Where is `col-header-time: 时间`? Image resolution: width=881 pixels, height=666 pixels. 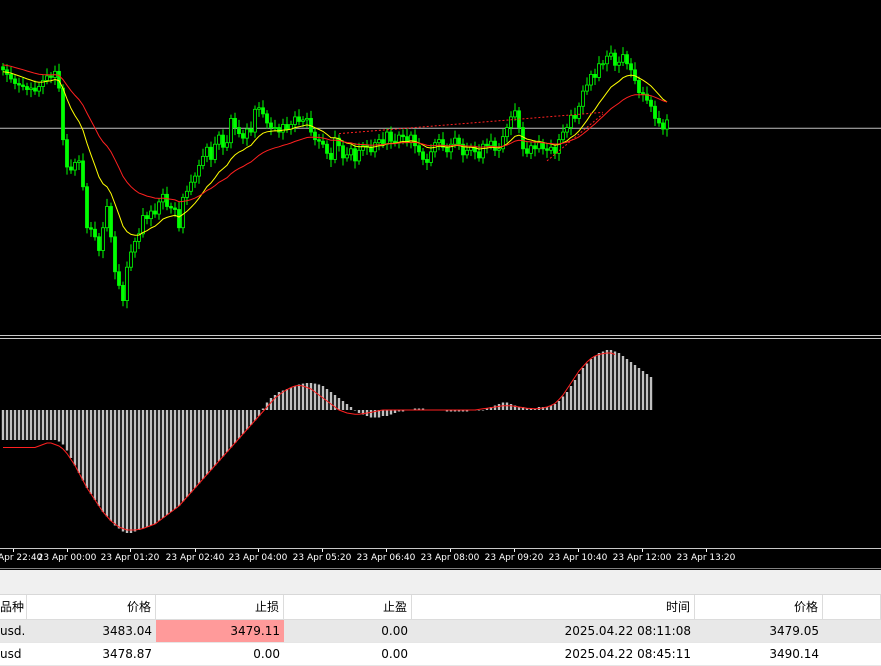 col-header-time: 时间 is located at coordinates (553, 607).